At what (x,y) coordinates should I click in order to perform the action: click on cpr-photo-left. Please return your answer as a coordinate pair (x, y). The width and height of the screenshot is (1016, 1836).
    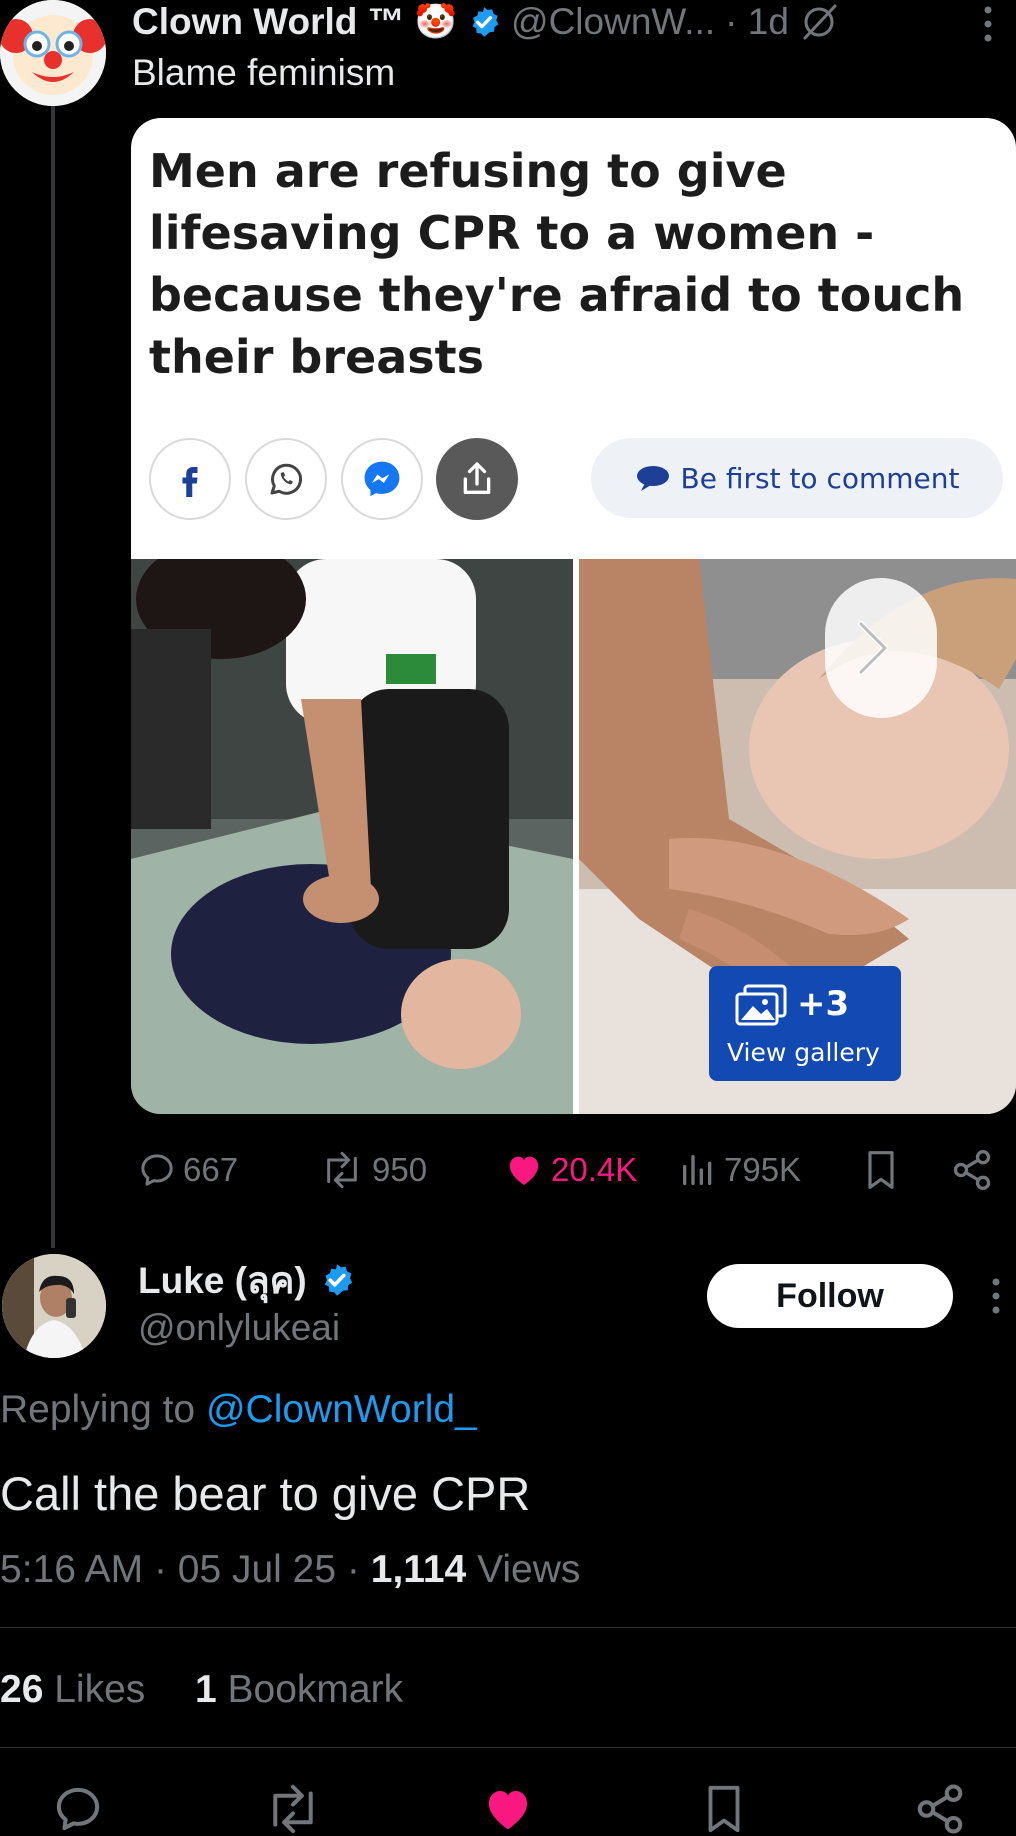
    Looking at the image, I should click on (352, 836).